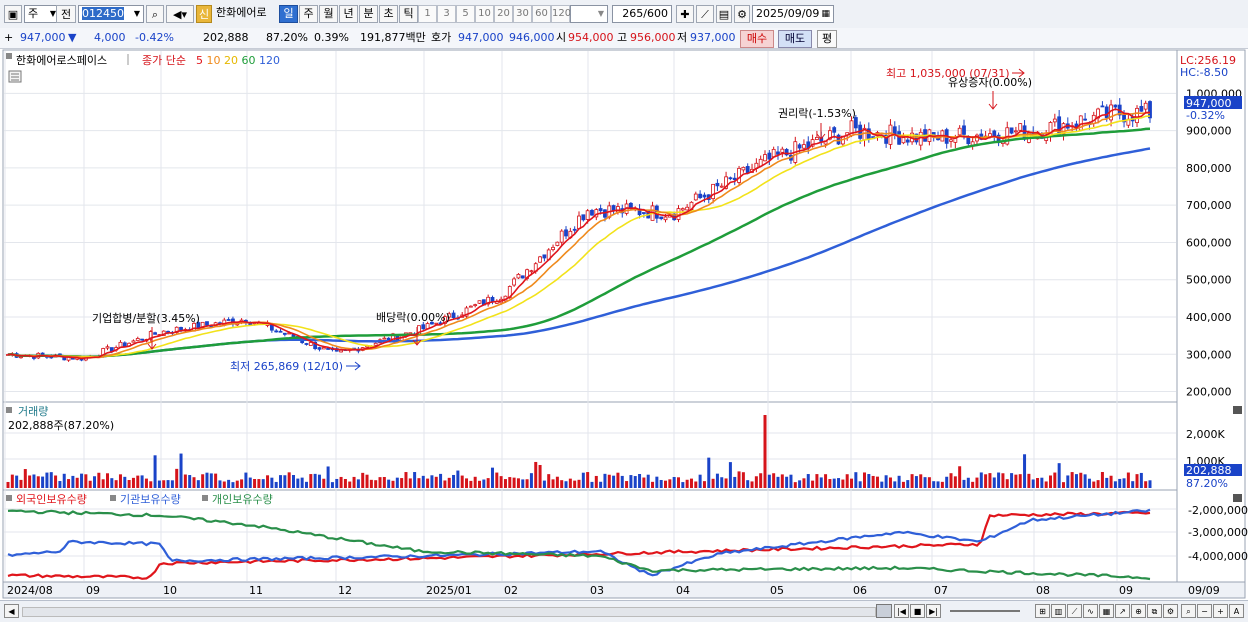  Describe the element at coordinates (308, 14) in the screenshot. I see `tab-timeframe-1: 주` at that location.